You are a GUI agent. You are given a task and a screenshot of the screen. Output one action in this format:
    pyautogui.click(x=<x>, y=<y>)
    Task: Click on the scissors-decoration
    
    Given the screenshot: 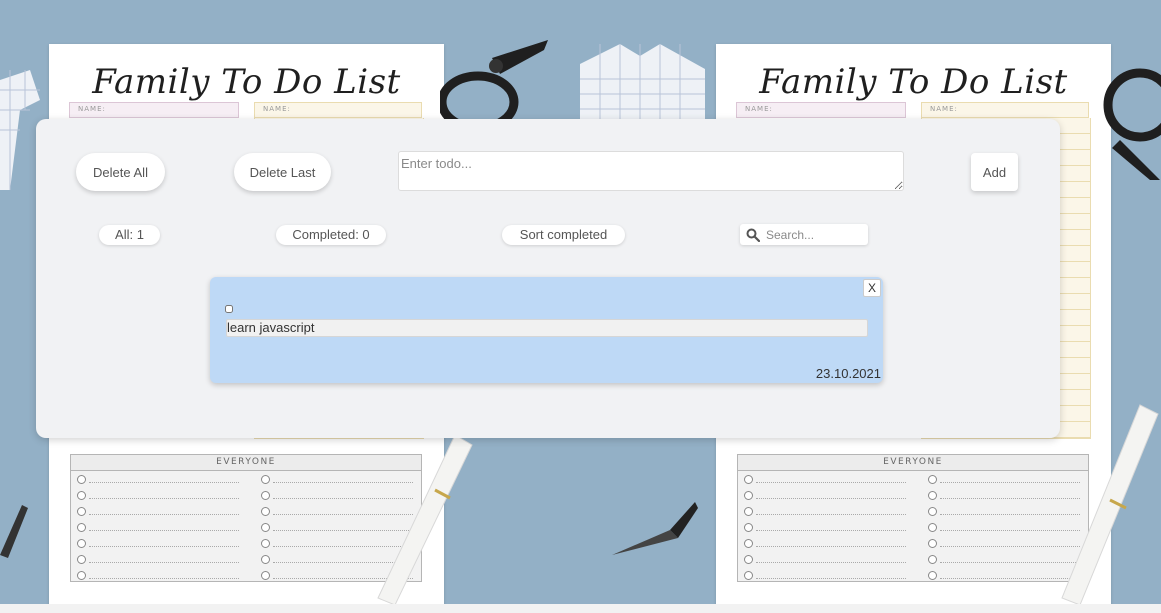 What is the action you would take?
    pyautogui.click(x=1132, y=124)
    